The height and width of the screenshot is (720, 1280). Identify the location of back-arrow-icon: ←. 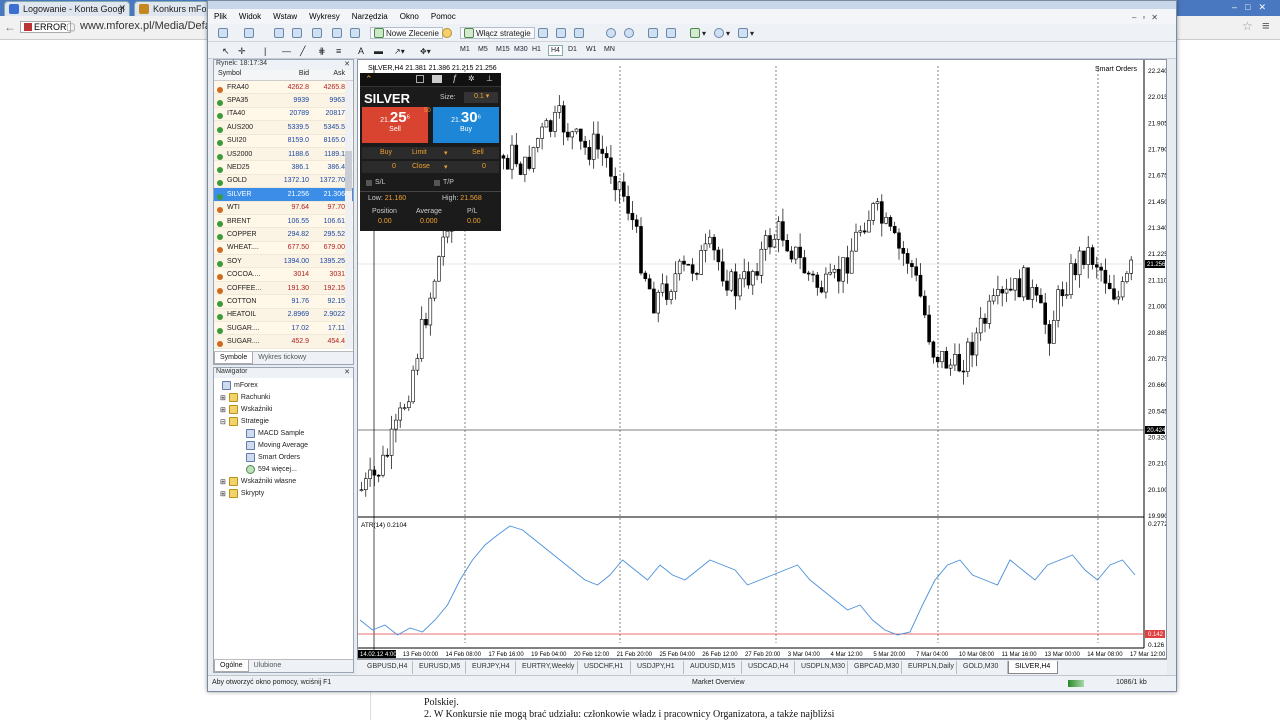
(10, 27).